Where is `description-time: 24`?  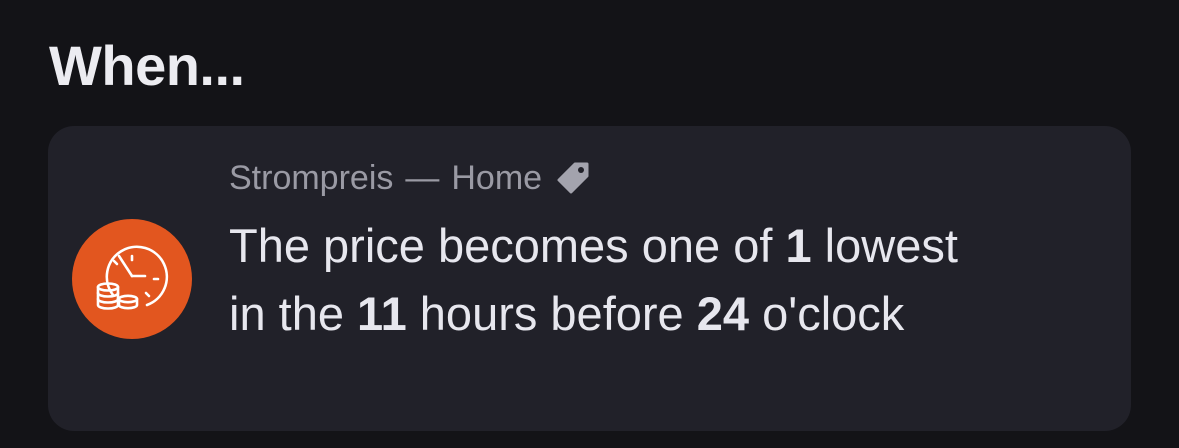 description-time: 24 is located at coordinates (723, 313).